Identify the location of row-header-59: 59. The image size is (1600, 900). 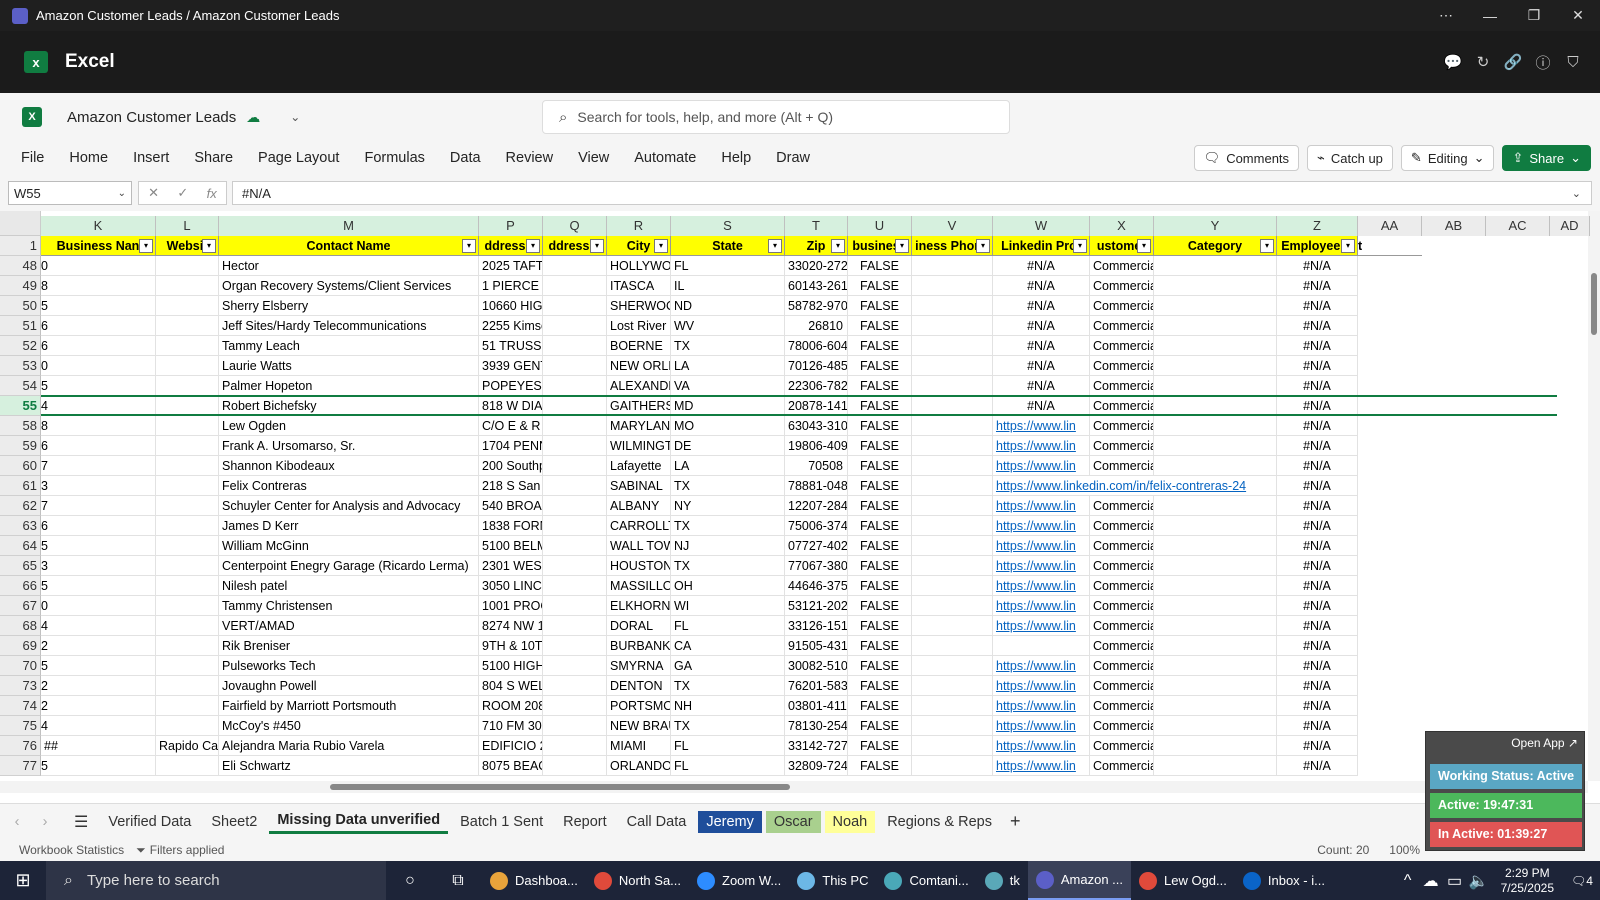
(20, 446).